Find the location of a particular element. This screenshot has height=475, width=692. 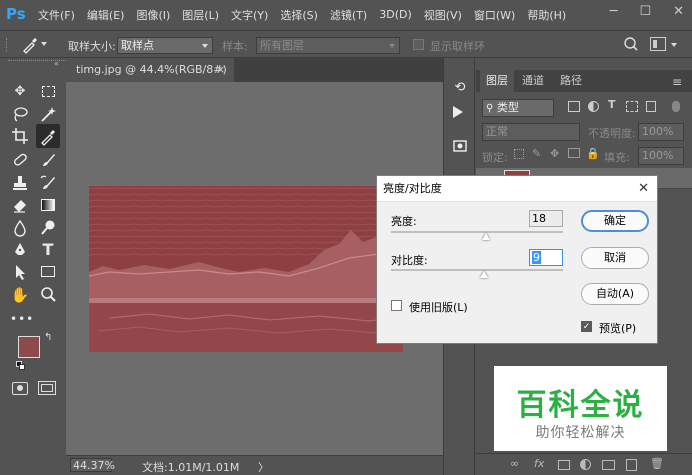

brightness-slider-track is located at coordinates (477, 232).